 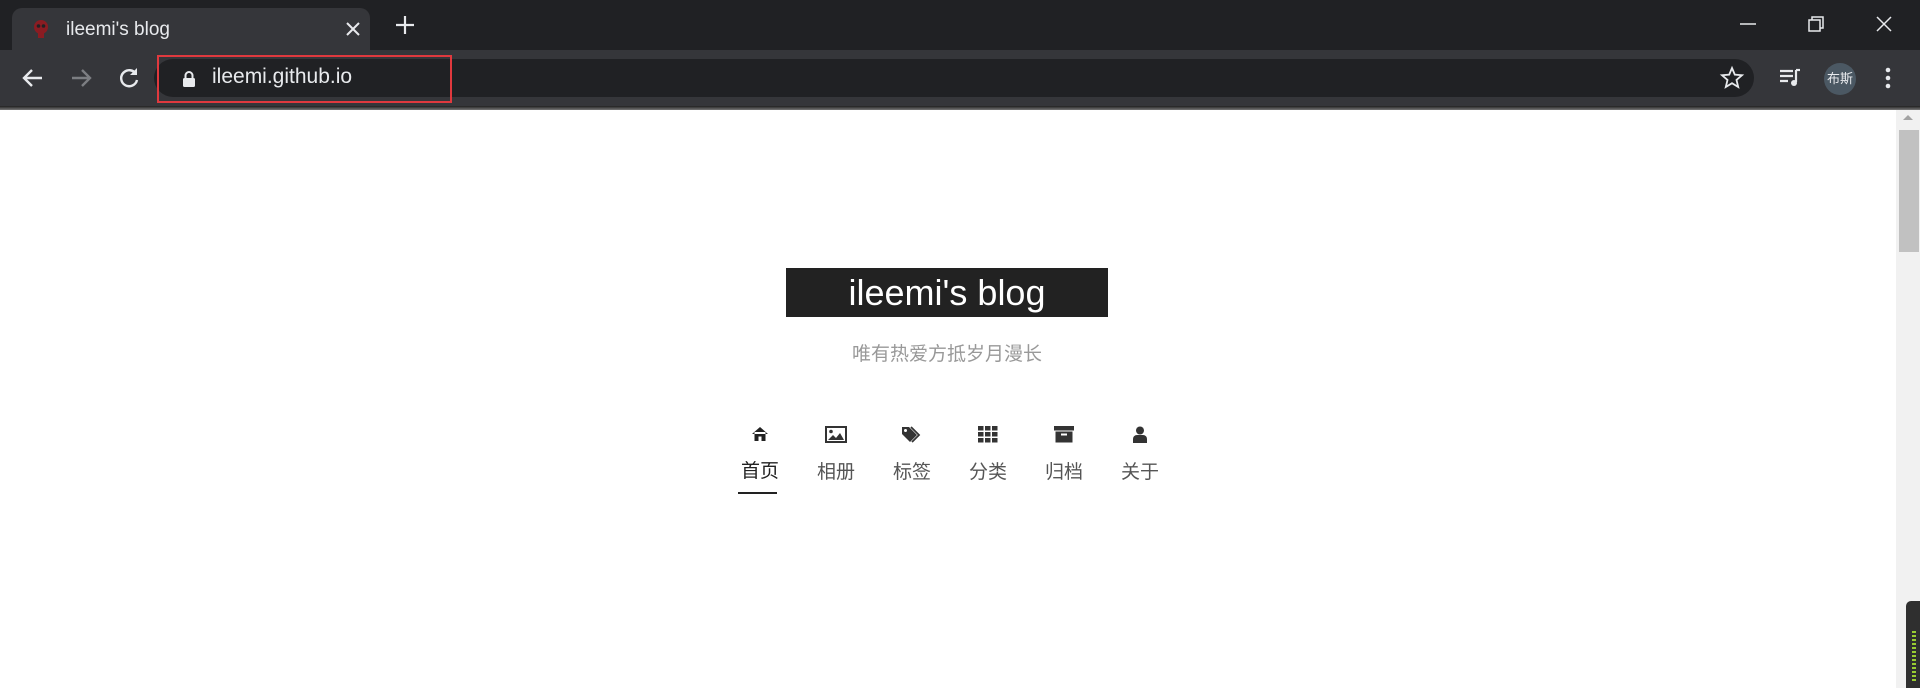 What do you see at coordinates (1139, 472) in the screenshot?
I see `menu-label-about: 关于` at bounding box center [1139, 472].